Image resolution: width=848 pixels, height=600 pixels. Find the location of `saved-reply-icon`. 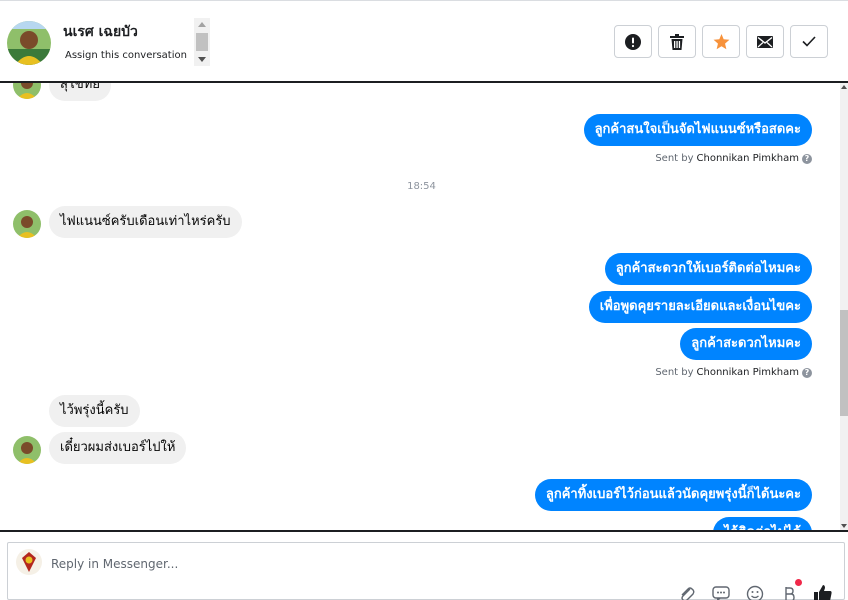

saved-reply-icon is located at coordinates (721, 591).